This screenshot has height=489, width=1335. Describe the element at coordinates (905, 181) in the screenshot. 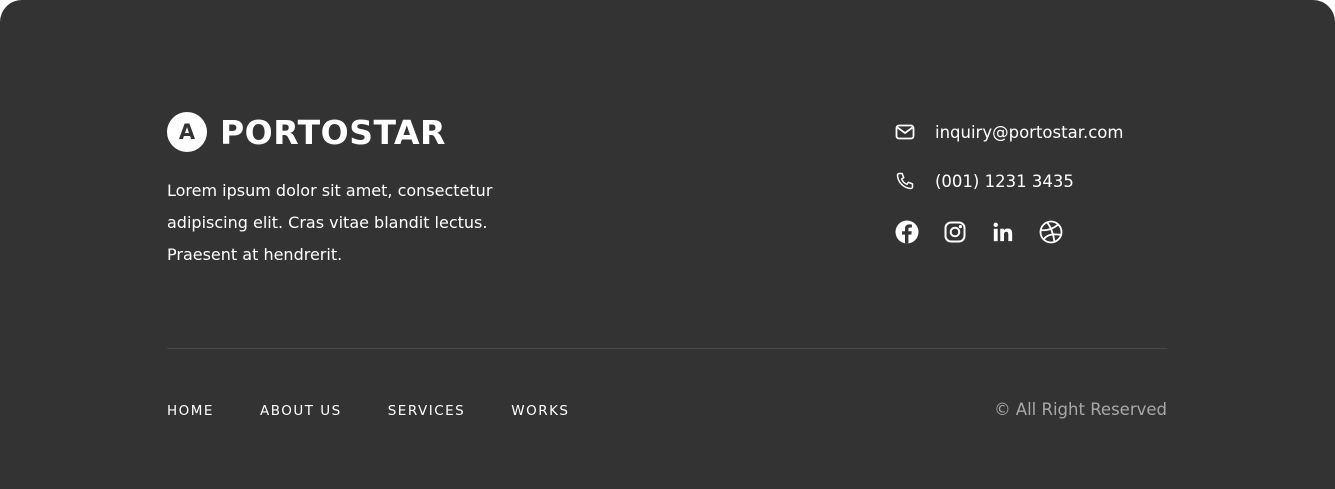

I see `phone-icon` at that location.